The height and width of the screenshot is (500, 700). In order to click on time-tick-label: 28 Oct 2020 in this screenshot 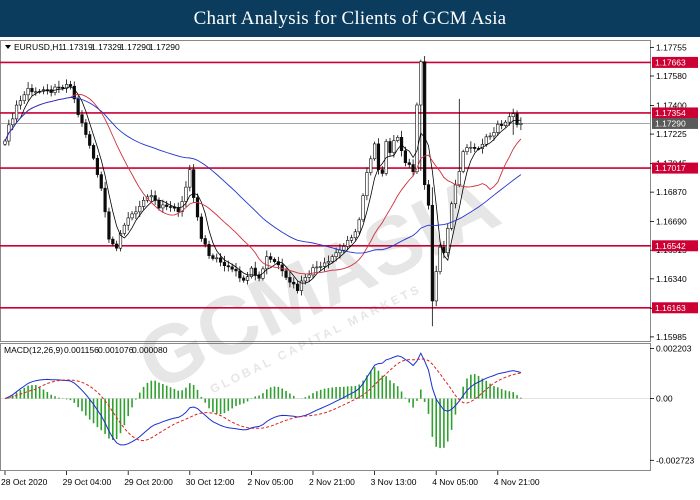, I will do `click(24, 482)`.